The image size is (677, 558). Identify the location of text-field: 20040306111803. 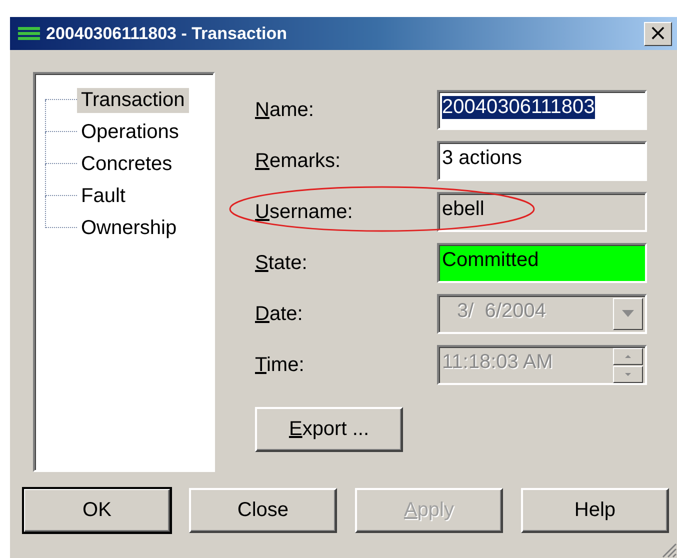
(542, 110).